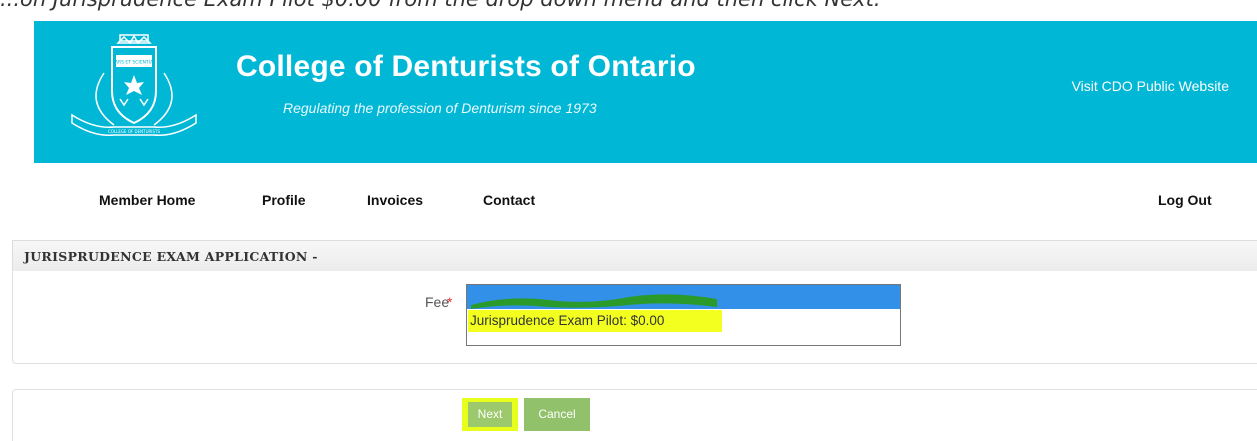 The height and width of the screenshot is (441, 1257). What do you see at coordinates (594, 301) in the screenshot?
I see `annotation-scribble` at bounding box center [594, 301].